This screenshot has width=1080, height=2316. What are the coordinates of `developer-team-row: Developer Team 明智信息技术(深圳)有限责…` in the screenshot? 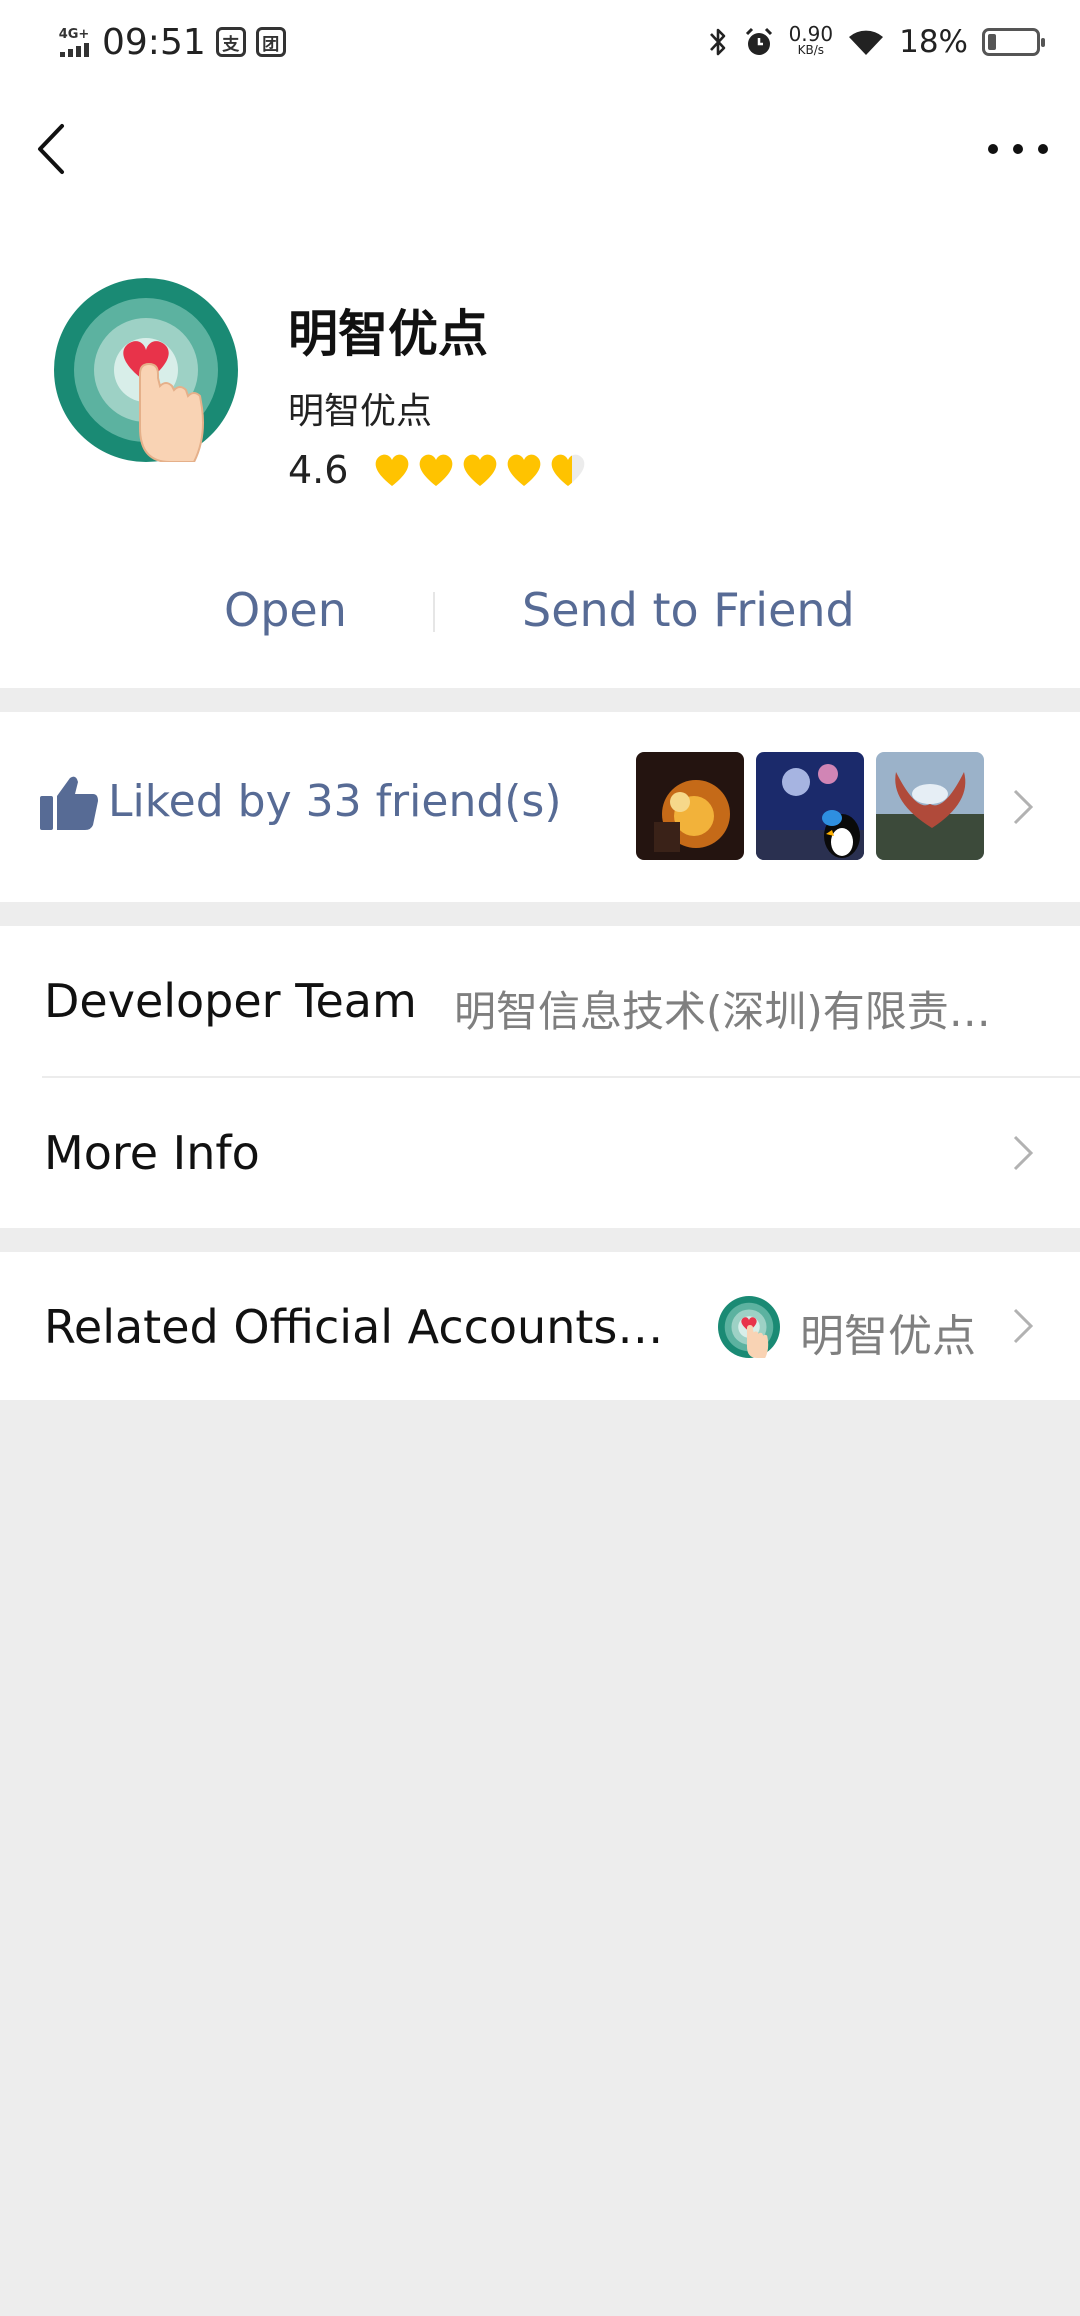 It's located at (540, 1002).